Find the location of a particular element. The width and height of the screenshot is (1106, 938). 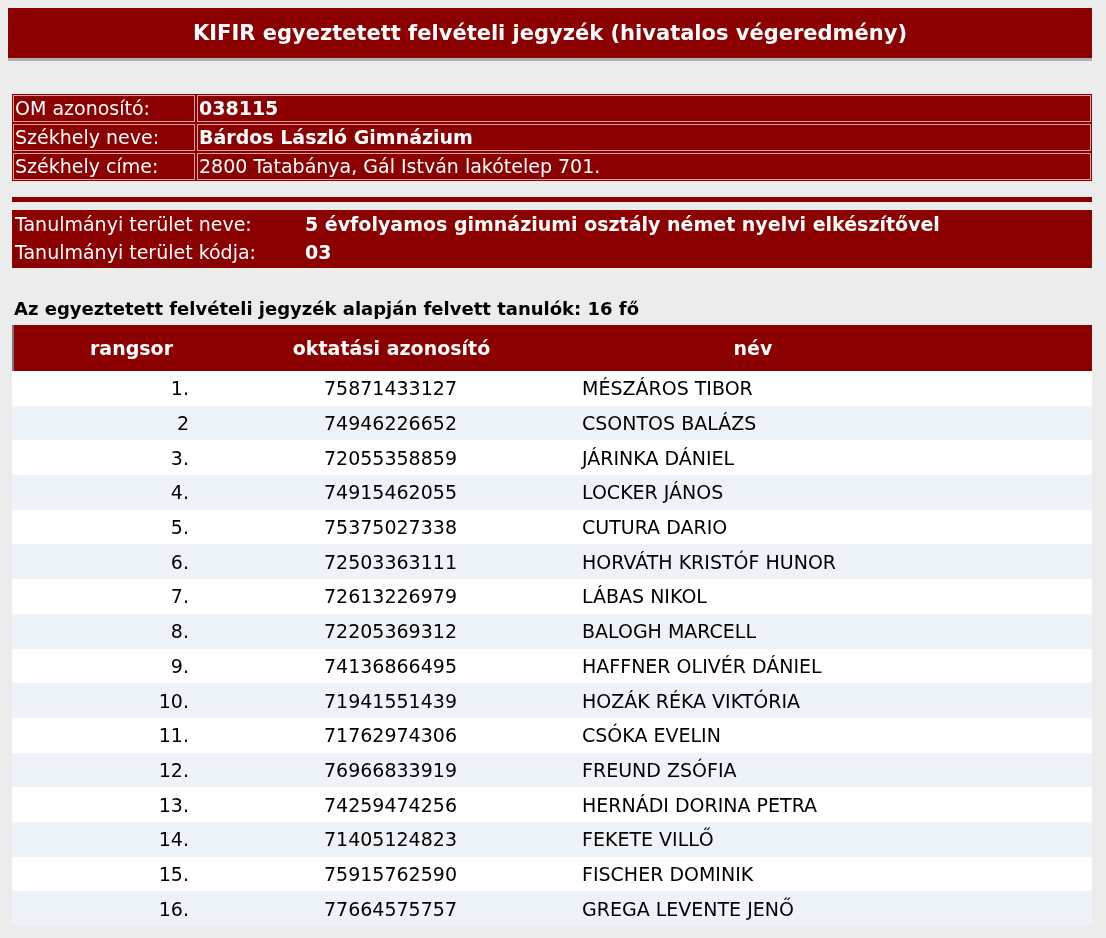

field-label: Tanulmányi terület kódja: is located at coordinates (135, 252).